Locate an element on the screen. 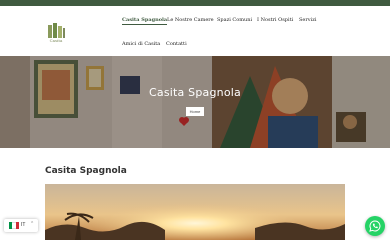 This screenshot has width=390, height=240. chevron-up-icon: ⌃ is located at coordinates (32, 224).